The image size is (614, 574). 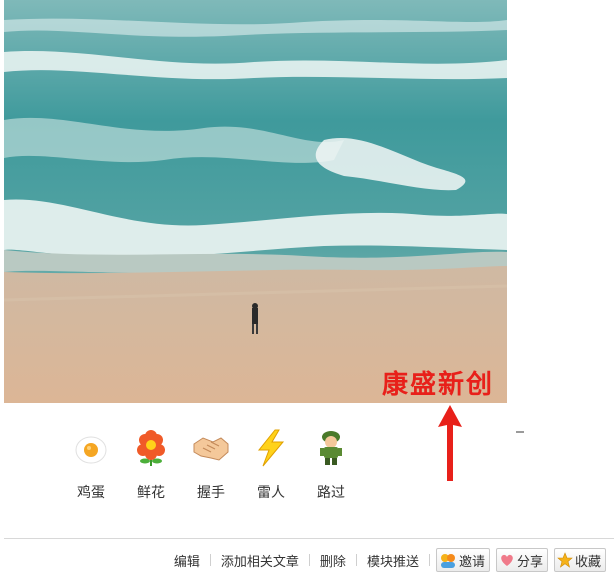 I want to click on post-toolbar: 编辑 添加相关文章 删除 模块推送 邀请 分享 收藏, so click(x=385, y=560).